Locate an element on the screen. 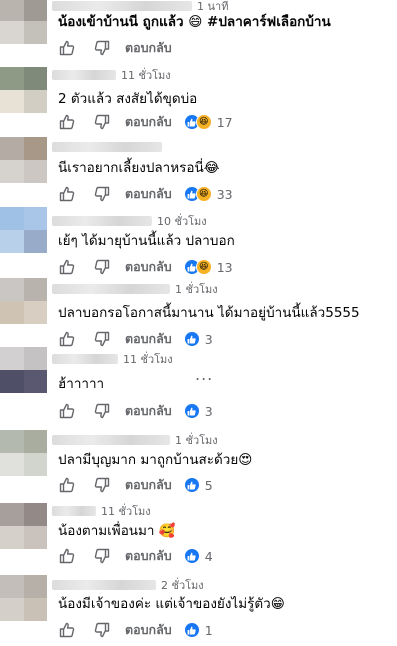  reaction-count: 4 is located at coordinates (208, 556).